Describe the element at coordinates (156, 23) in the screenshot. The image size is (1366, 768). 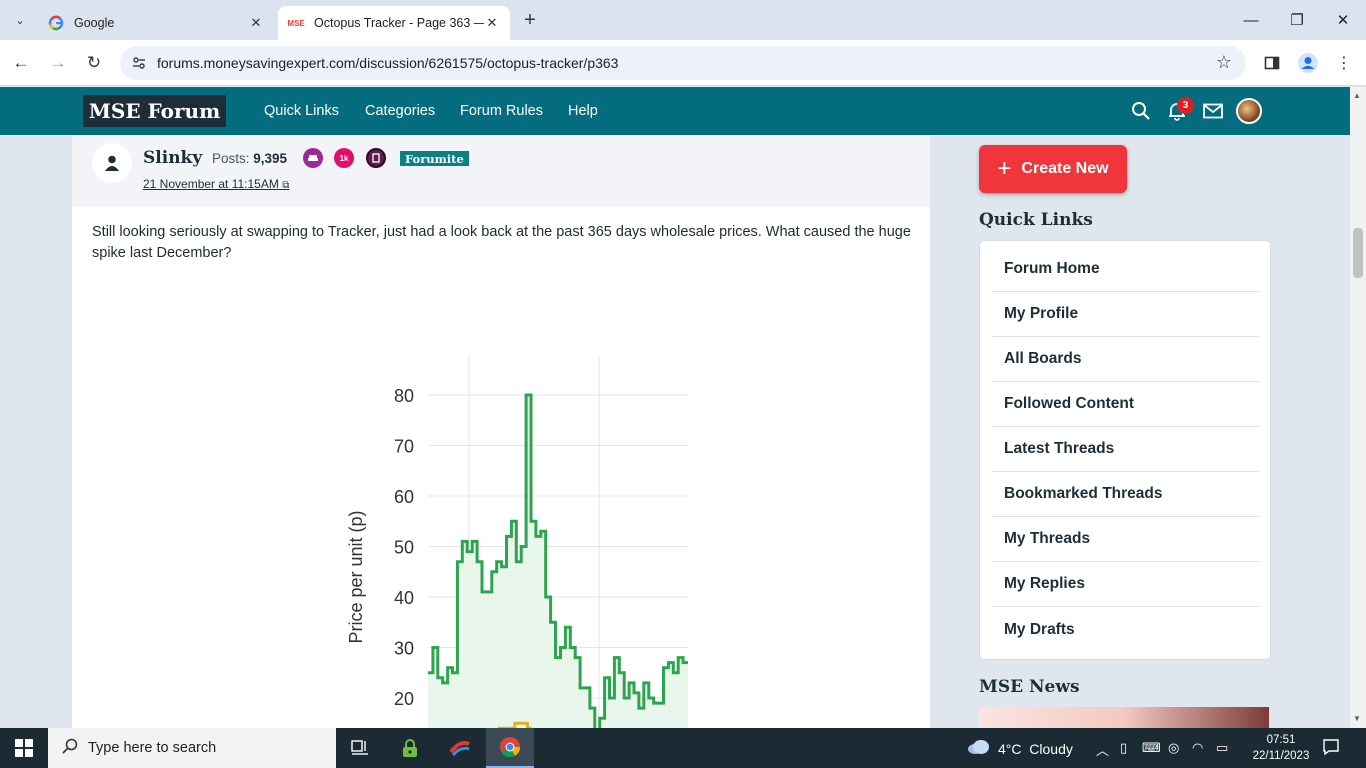
I see `tab-google: Google ✕` at that location.